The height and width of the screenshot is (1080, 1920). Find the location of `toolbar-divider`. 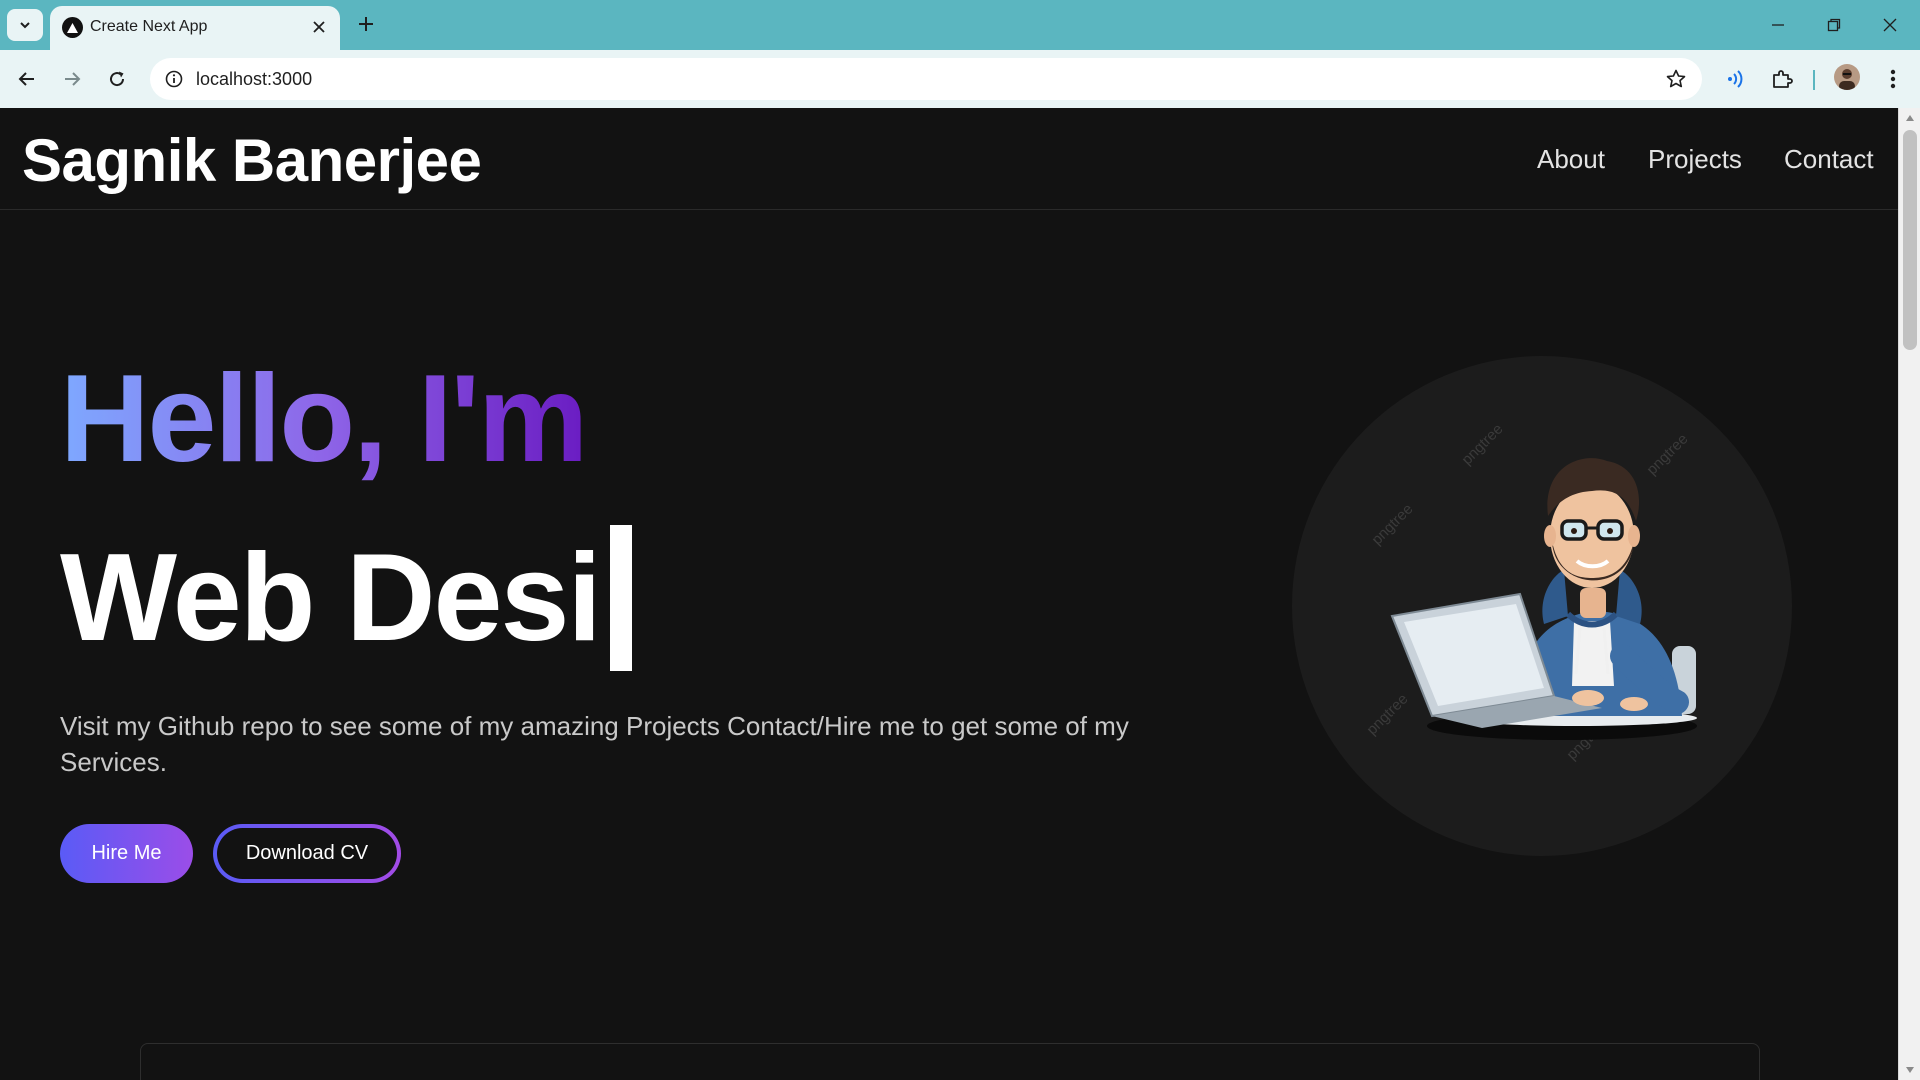

toolbar-divider is located at coordinates (1814, 80).